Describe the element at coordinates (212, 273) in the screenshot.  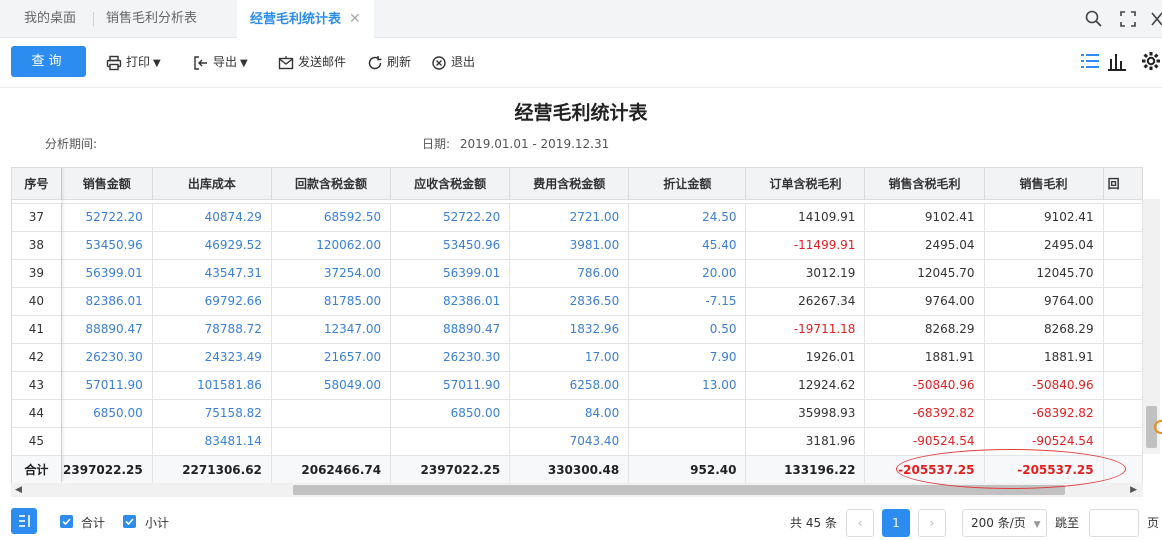
I see `table-cell: 43547.31` at that location.